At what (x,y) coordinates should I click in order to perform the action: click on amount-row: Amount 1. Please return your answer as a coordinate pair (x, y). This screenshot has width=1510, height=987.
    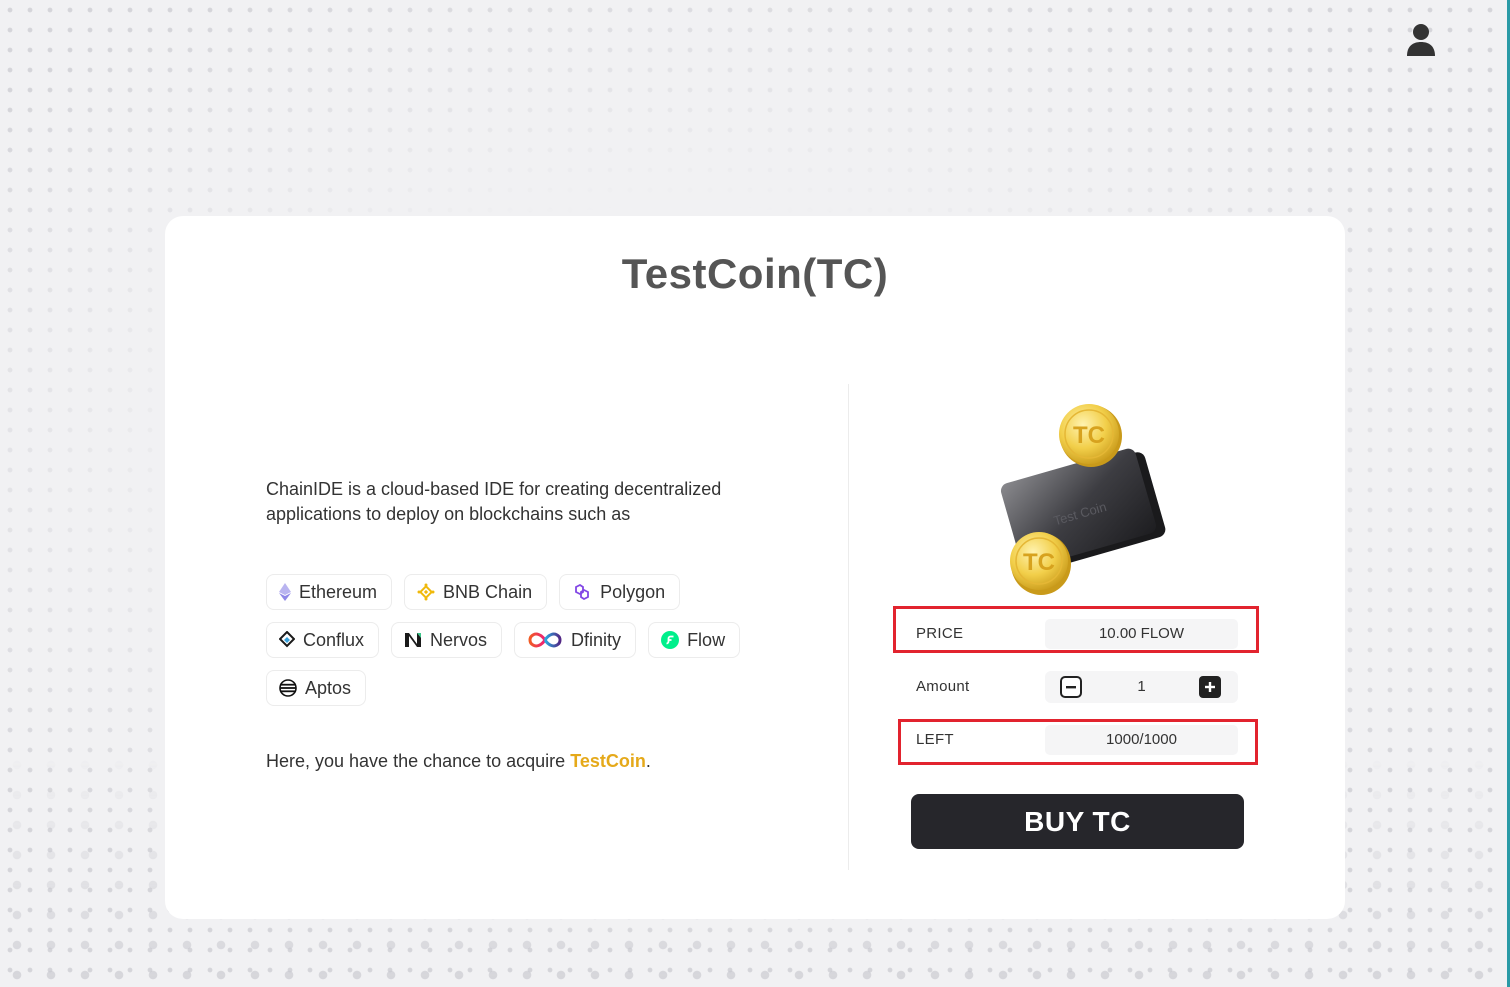
    Looking at the image, I should click on (1075, 692).